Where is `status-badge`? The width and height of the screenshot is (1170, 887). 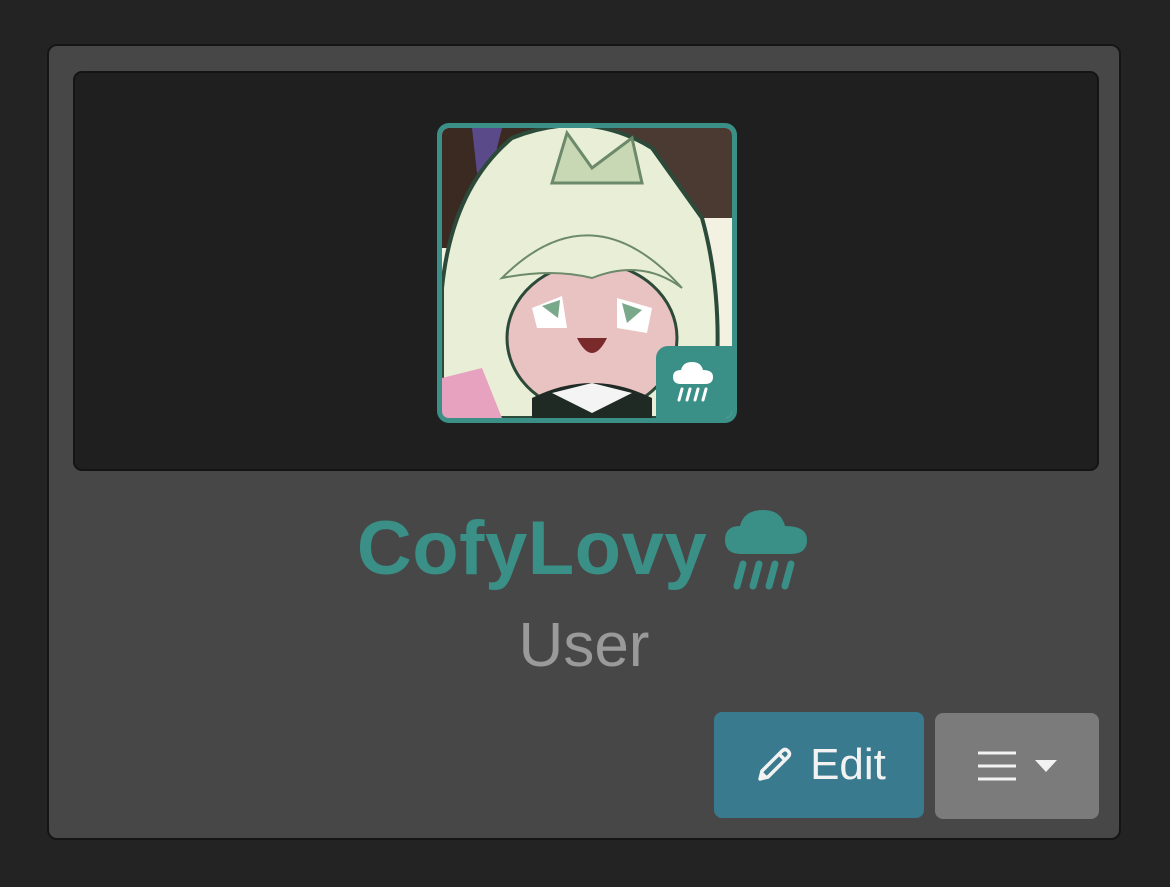
status-badge is located at coordinates (694, 382).